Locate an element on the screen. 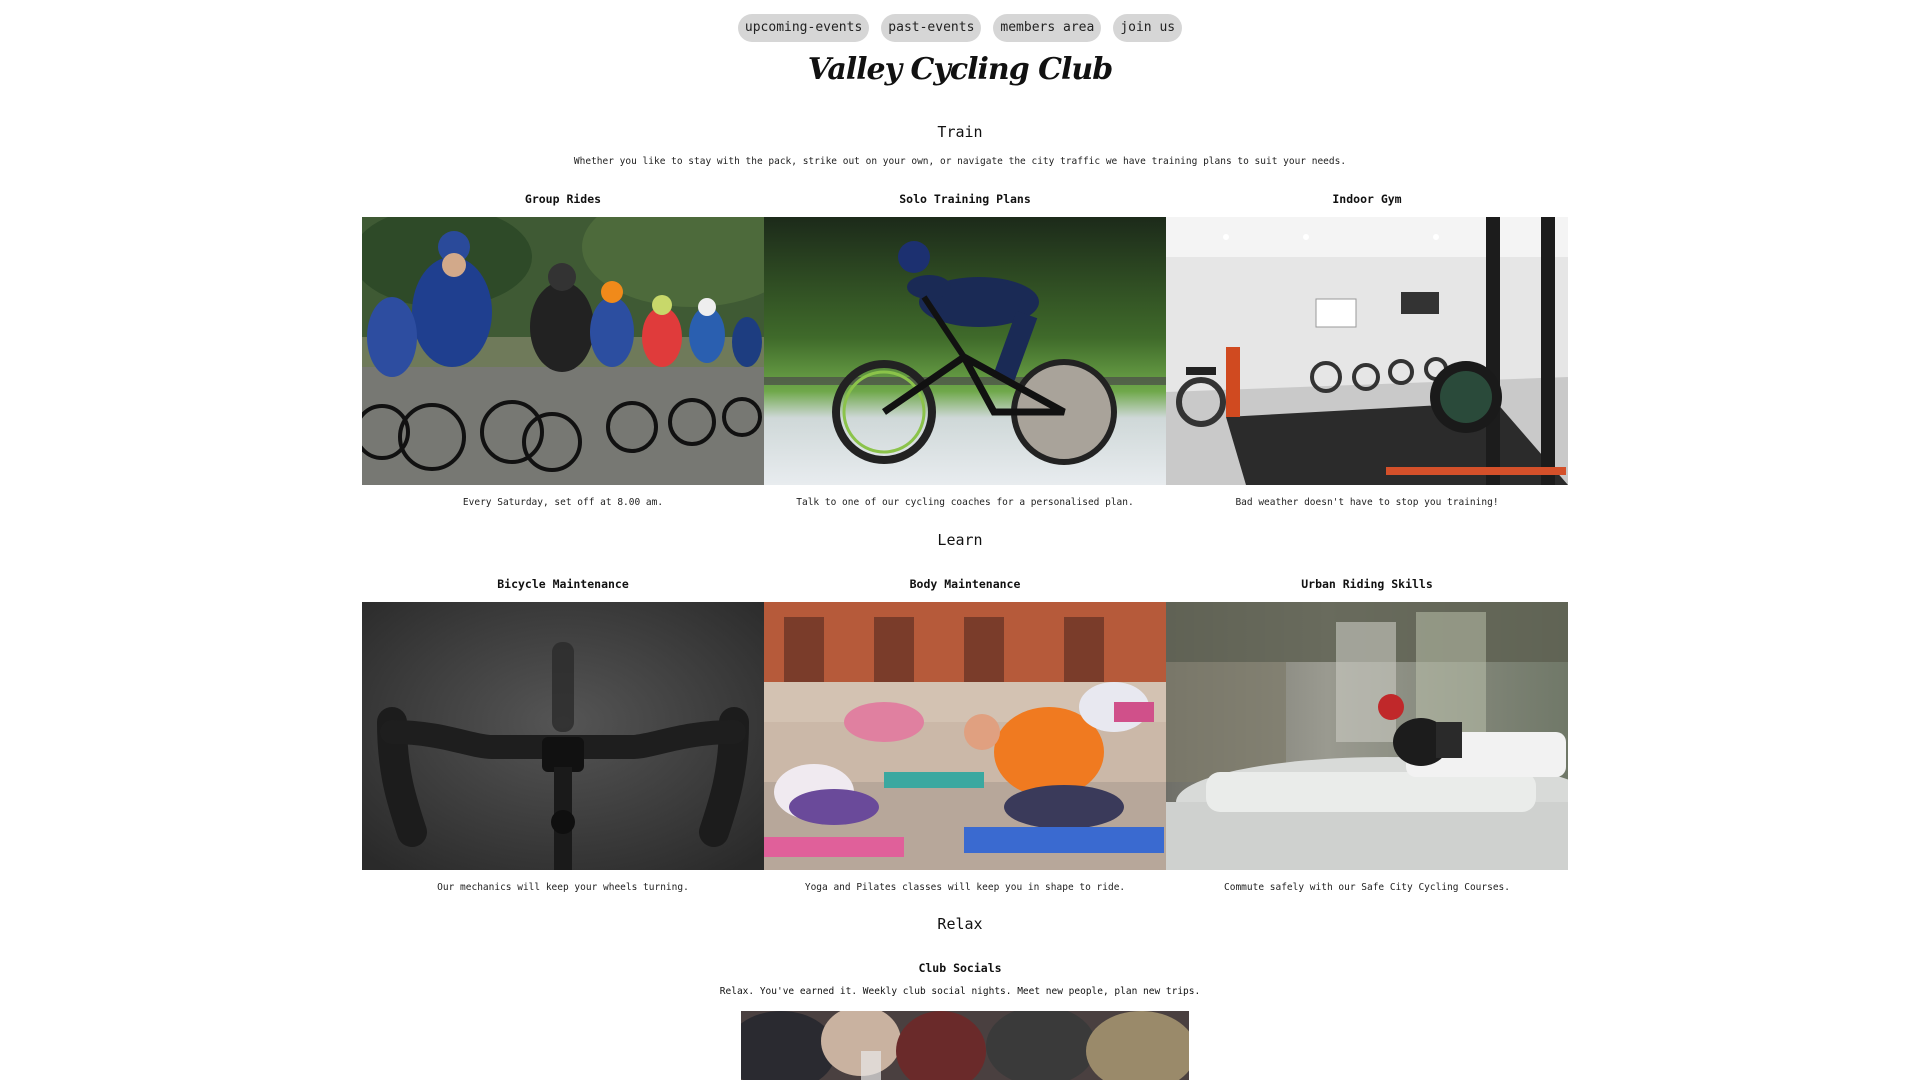  section-title-learn: Learn is located at coordinates (960, 540).